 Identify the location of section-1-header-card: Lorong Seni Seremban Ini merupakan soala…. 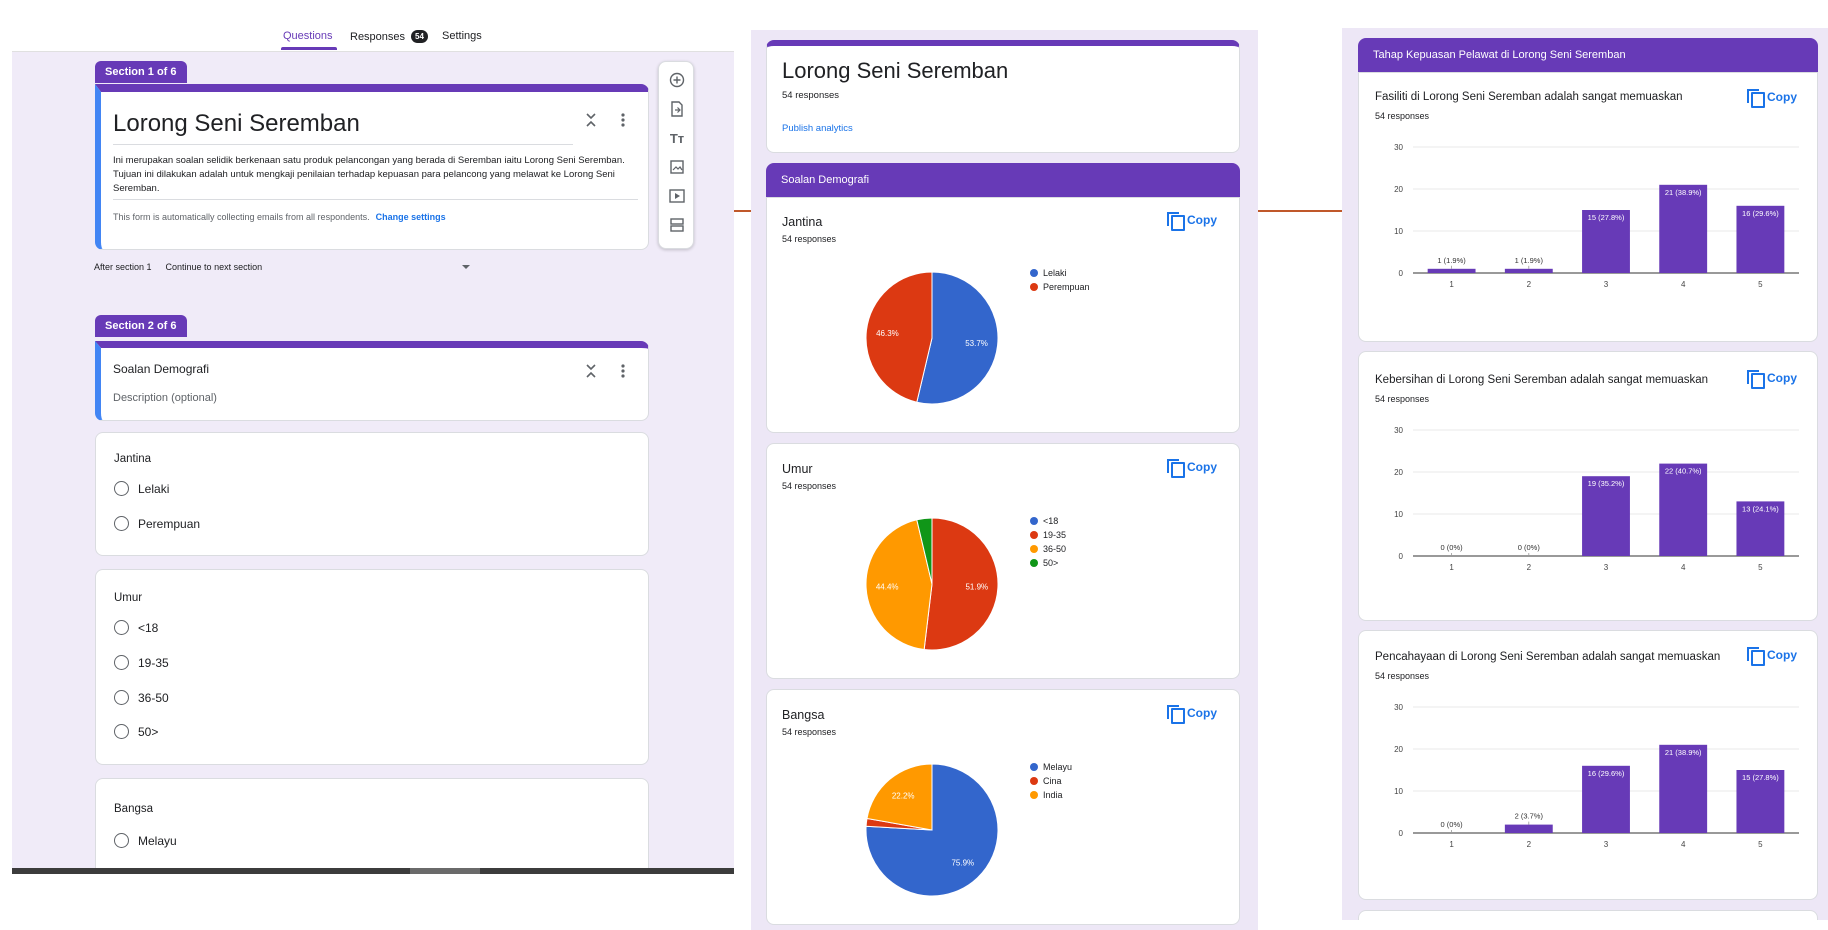
(372, 167).